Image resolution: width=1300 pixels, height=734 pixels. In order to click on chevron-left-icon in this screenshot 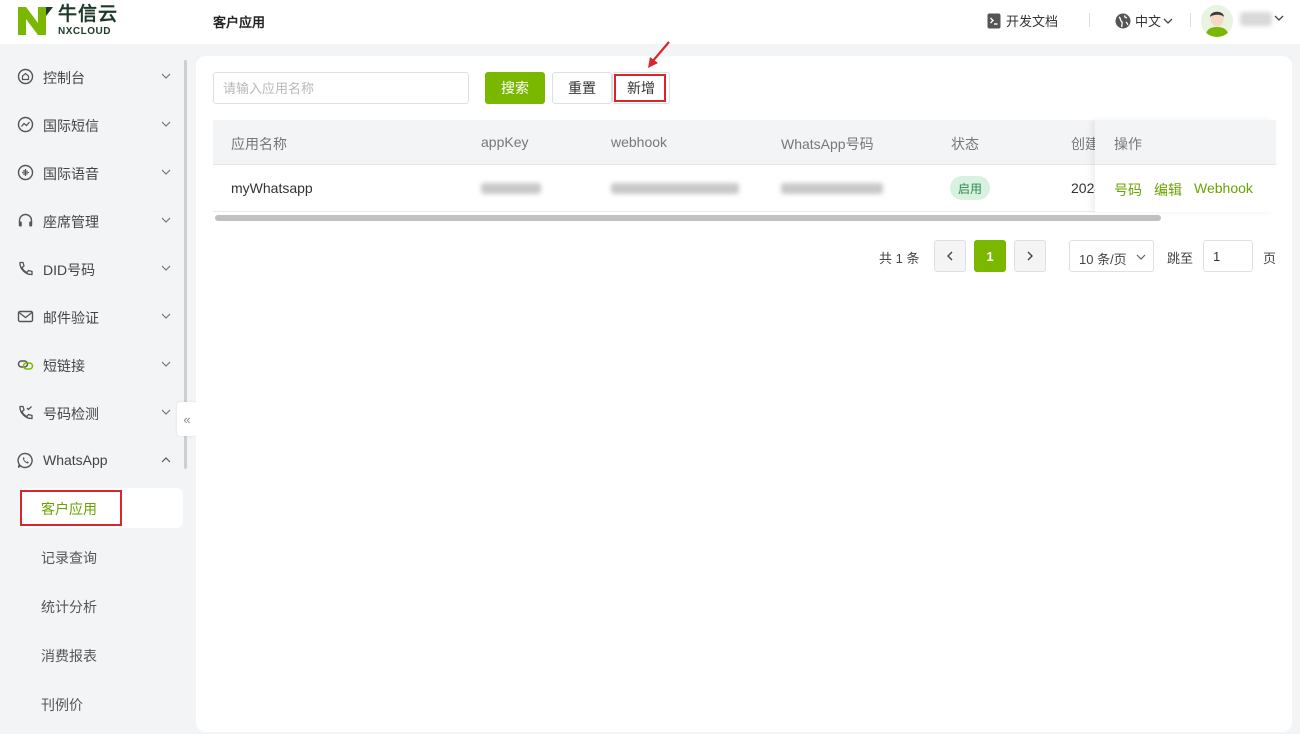, I will do `click(950, 256)`.